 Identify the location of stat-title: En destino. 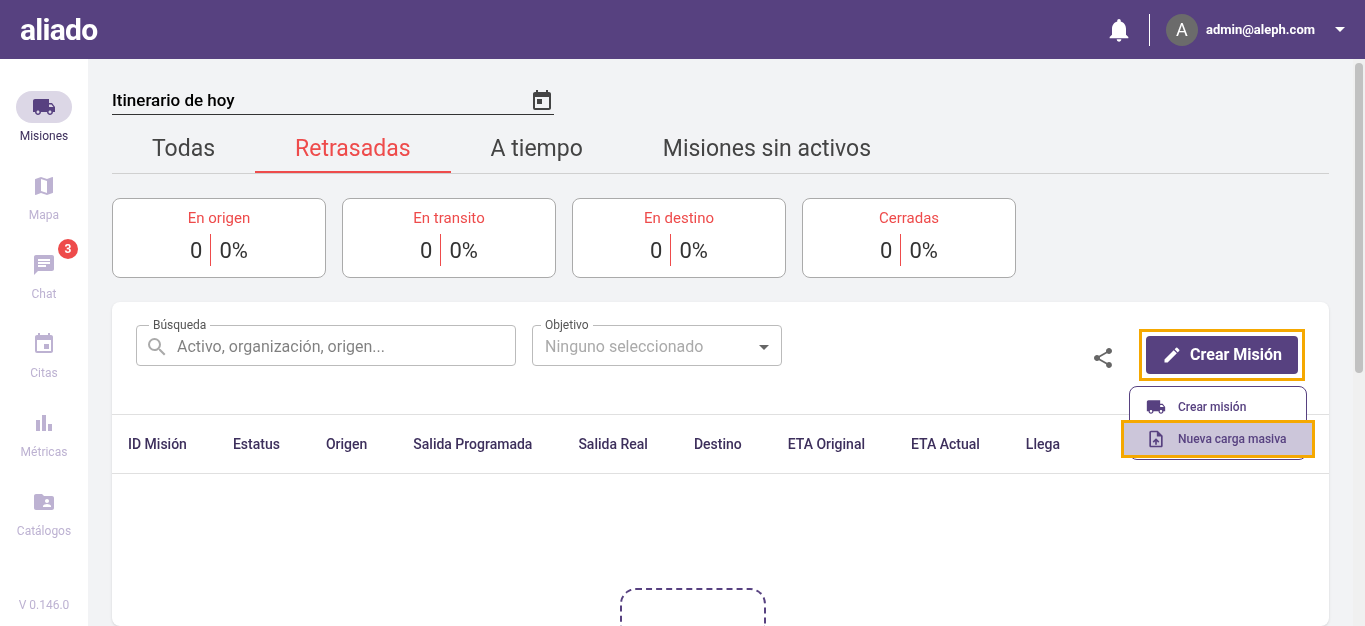
(679, 218).